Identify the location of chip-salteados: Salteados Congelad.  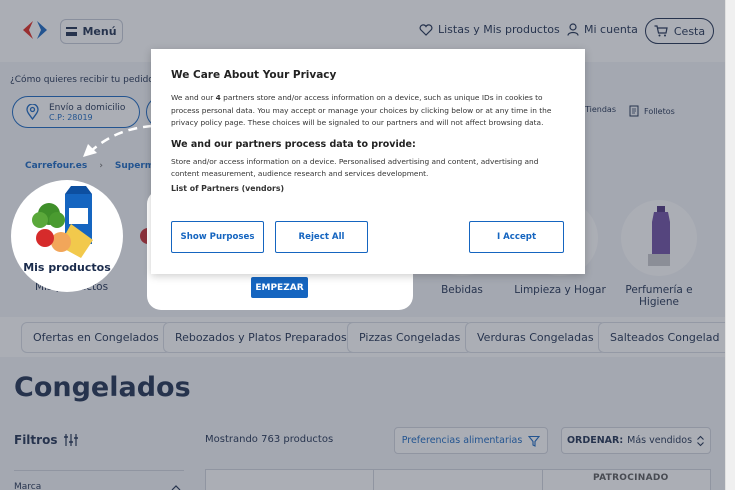
(661, 337).